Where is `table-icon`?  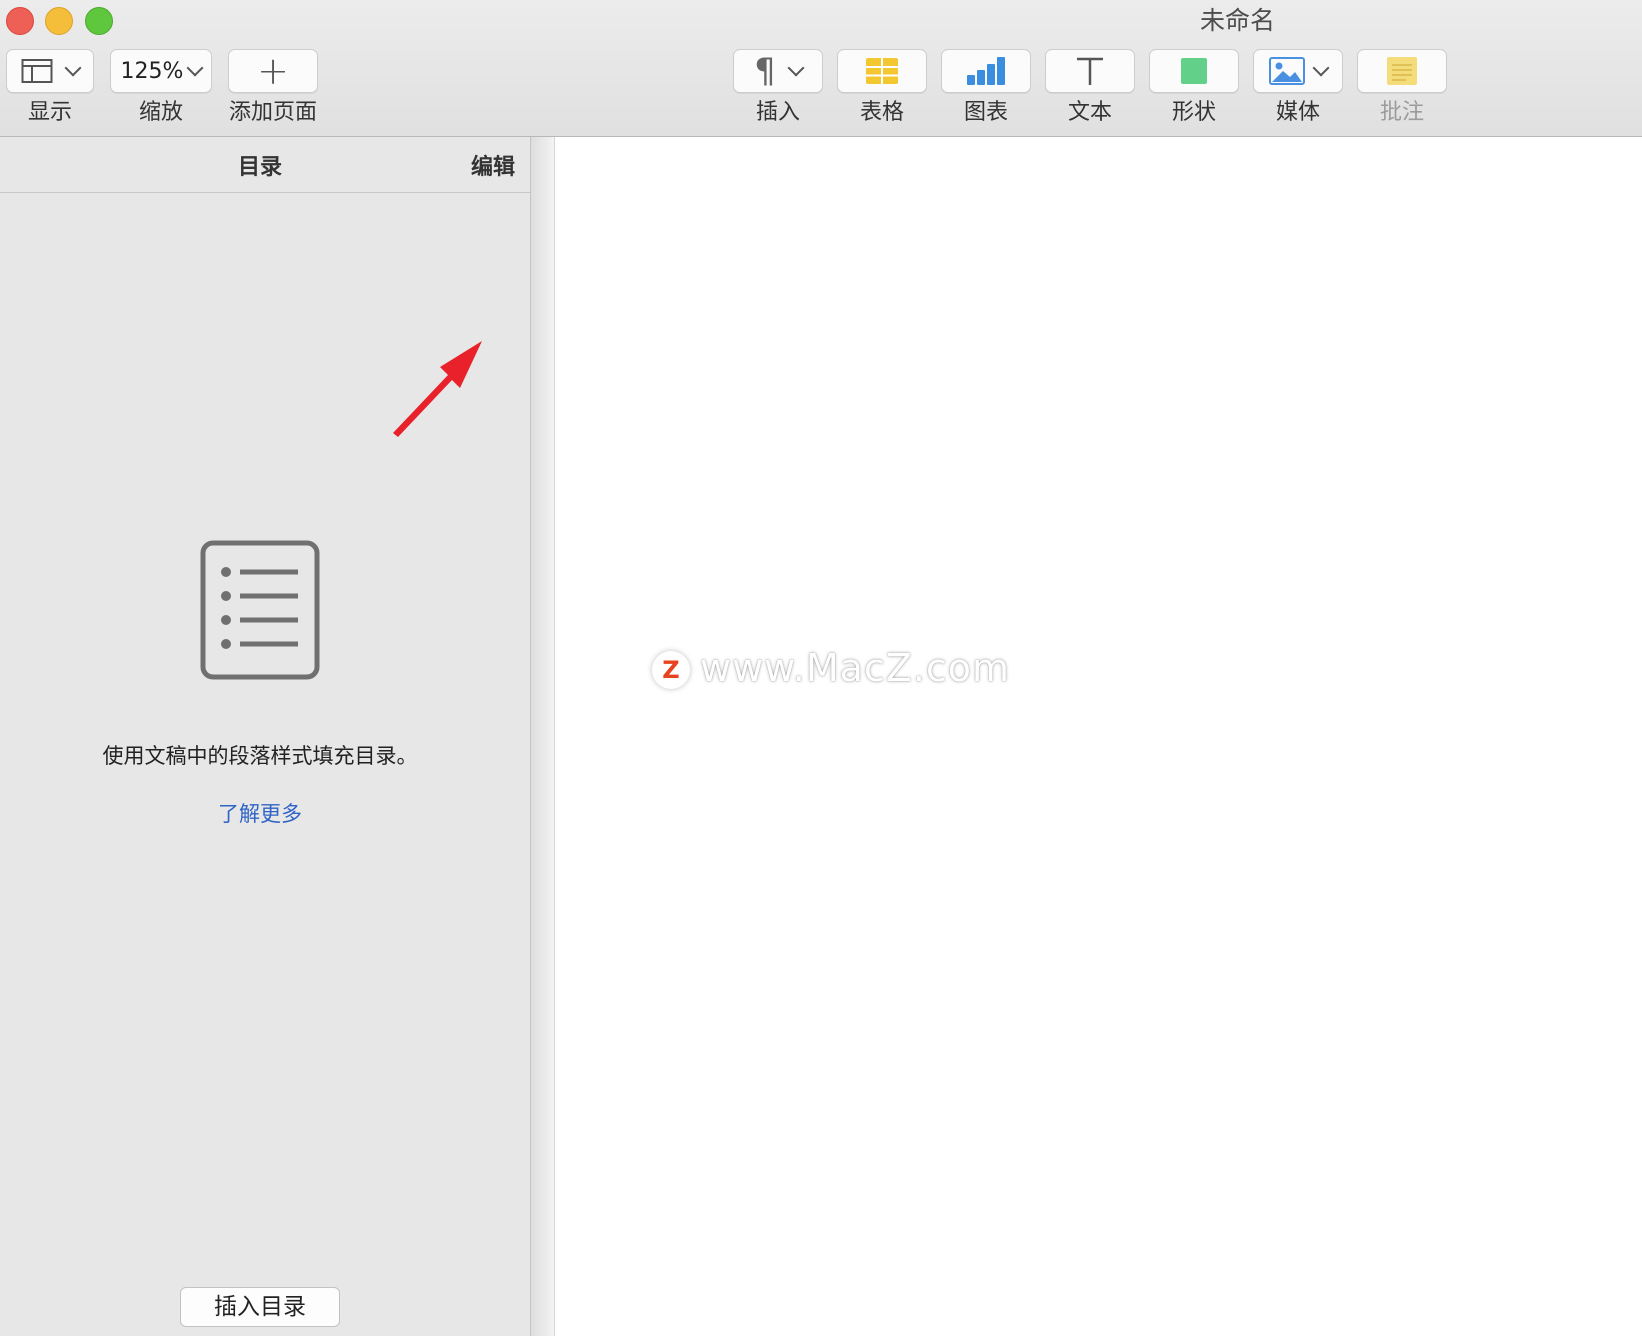
table-icon is located at coordinates (882, 71).